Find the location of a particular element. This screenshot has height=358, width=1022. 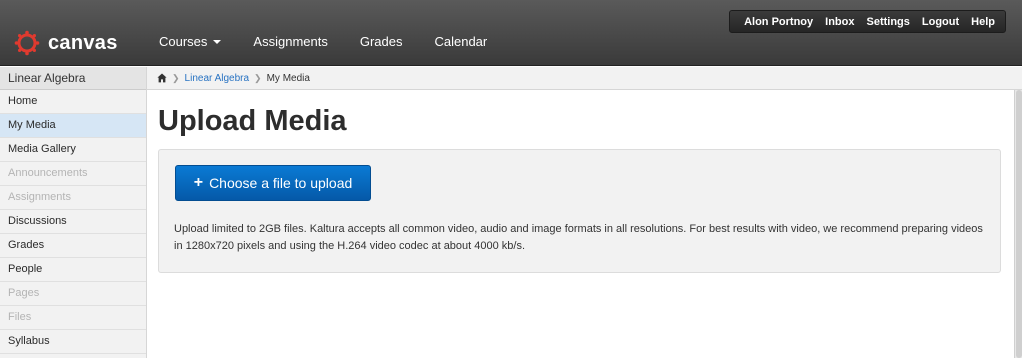

main-menu: Courses Assignments Grades Calendar is located at coordinates (339, 41).